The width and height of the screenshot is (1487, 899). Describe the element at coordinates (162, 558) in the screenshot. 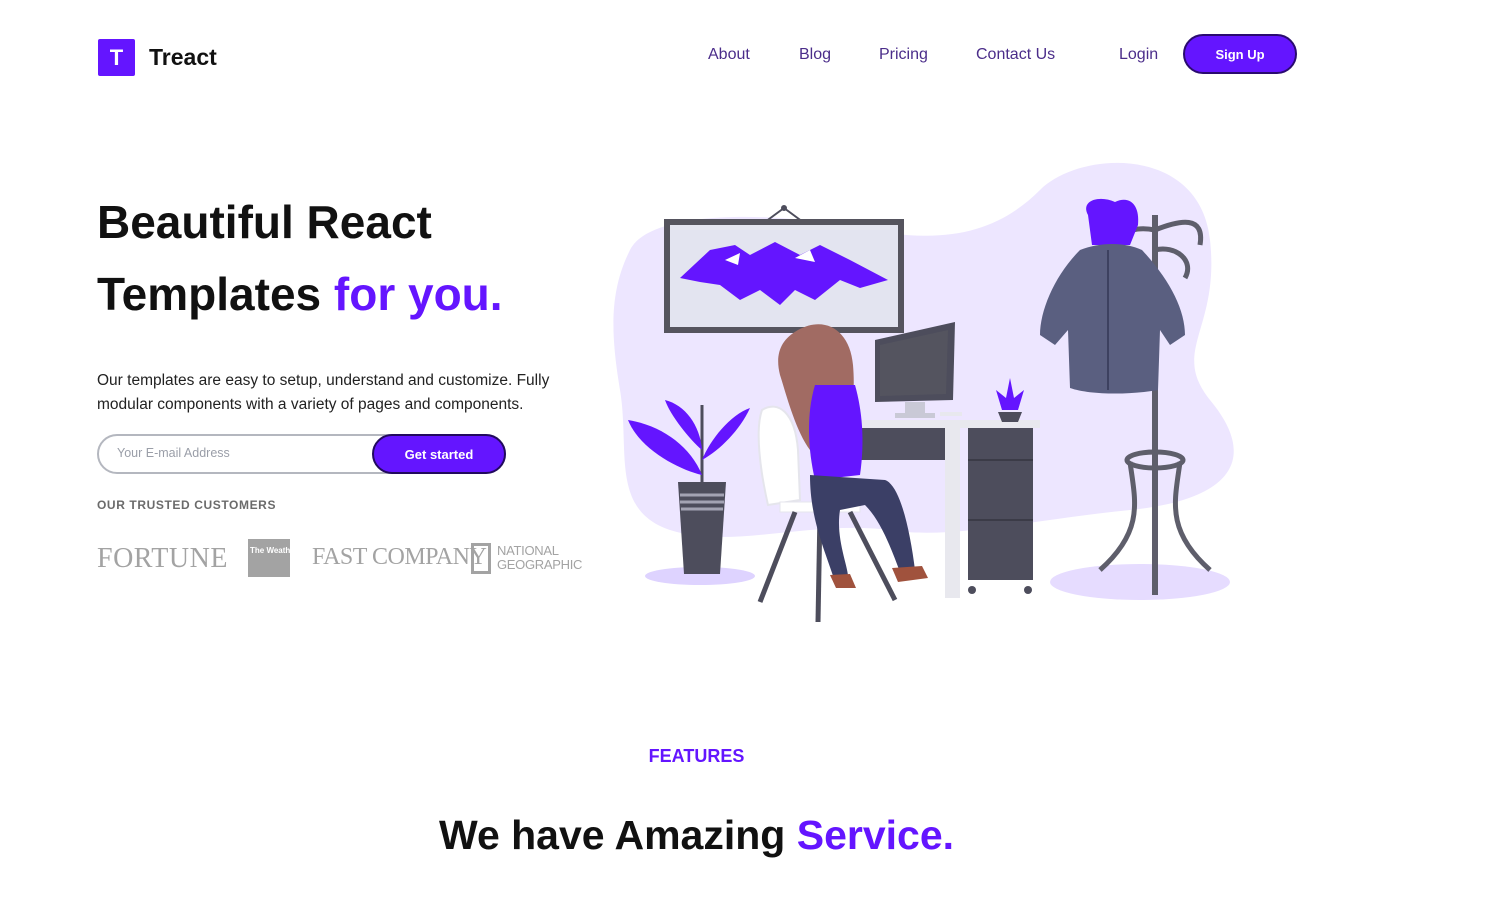

I see `fortune-logo: FORTUNE` at that location.